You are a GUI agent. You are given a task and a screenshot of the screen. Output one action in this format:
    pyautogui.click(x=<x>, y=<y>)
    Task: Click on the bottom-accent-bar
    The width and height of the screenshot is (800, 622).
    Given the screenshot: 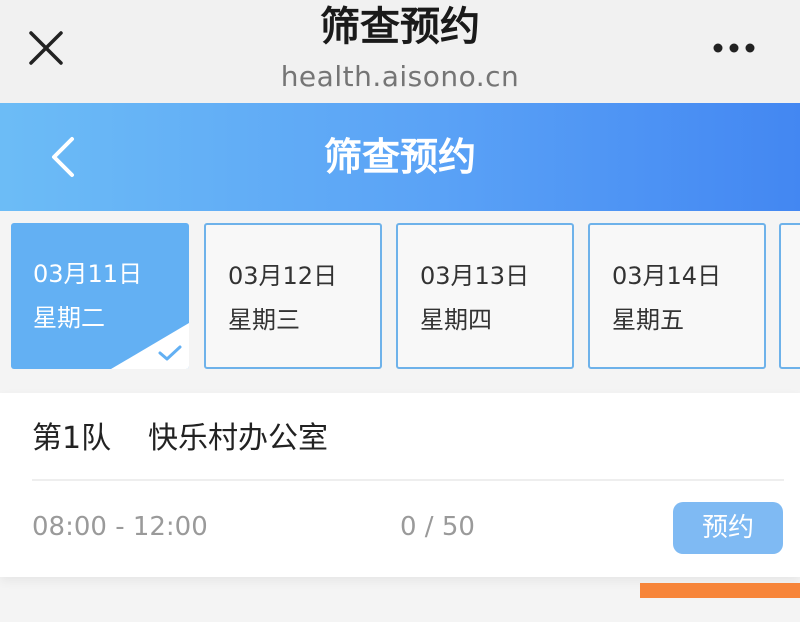 What is the action you would take?
    pyautogui.click(x=720, y=590)
    